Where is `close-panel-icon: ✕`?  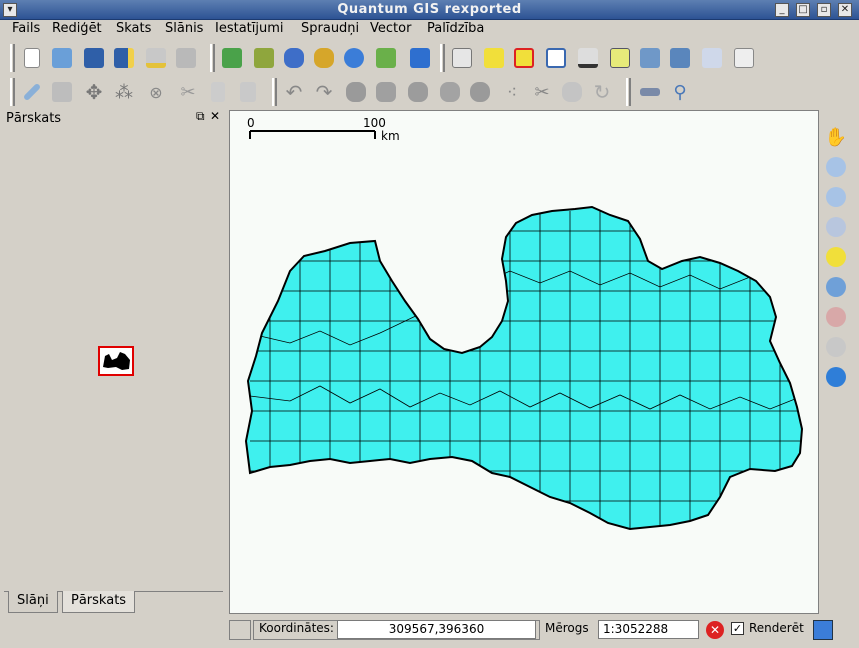
close-panel-icon: ✕ is located at coordinates (215, 116).